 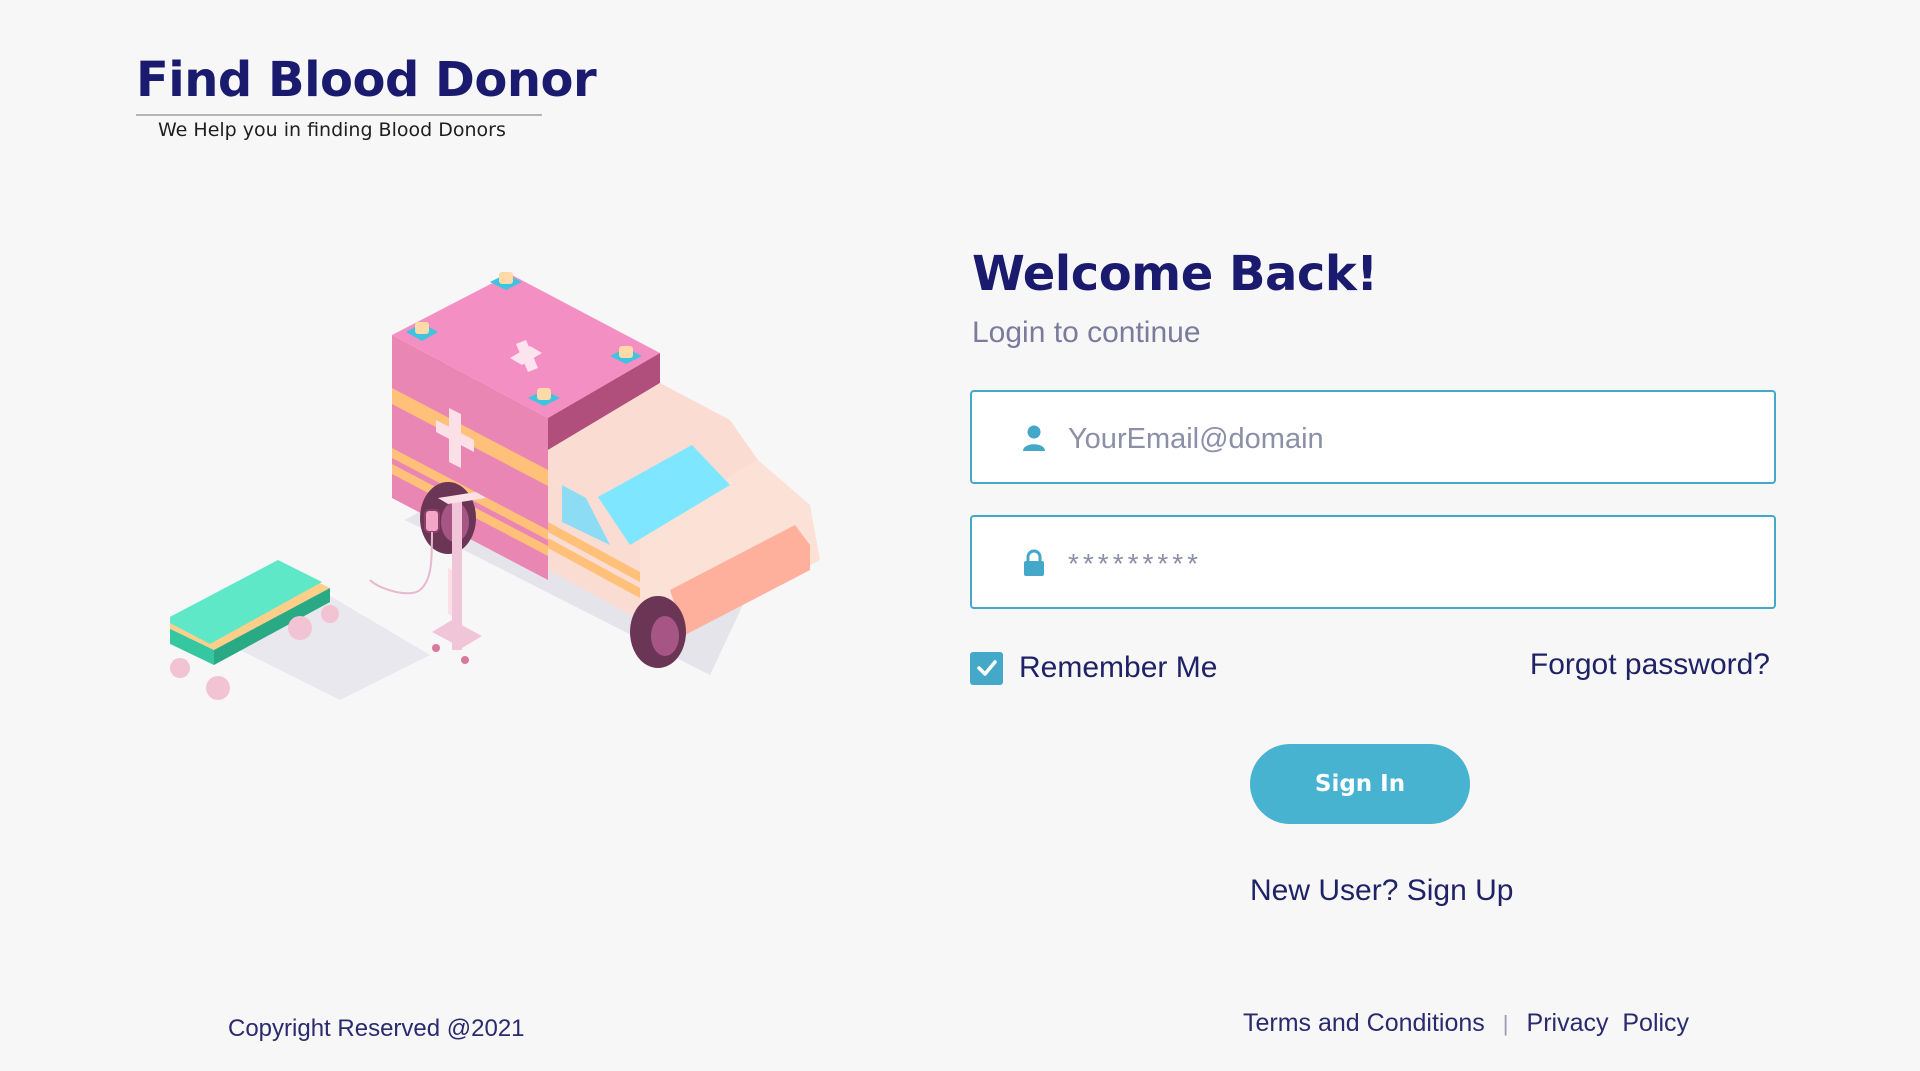 What do you see at coordinates (1408, 564) in the screenshot?
I see `password-input` at bounding box center [1408, 564].